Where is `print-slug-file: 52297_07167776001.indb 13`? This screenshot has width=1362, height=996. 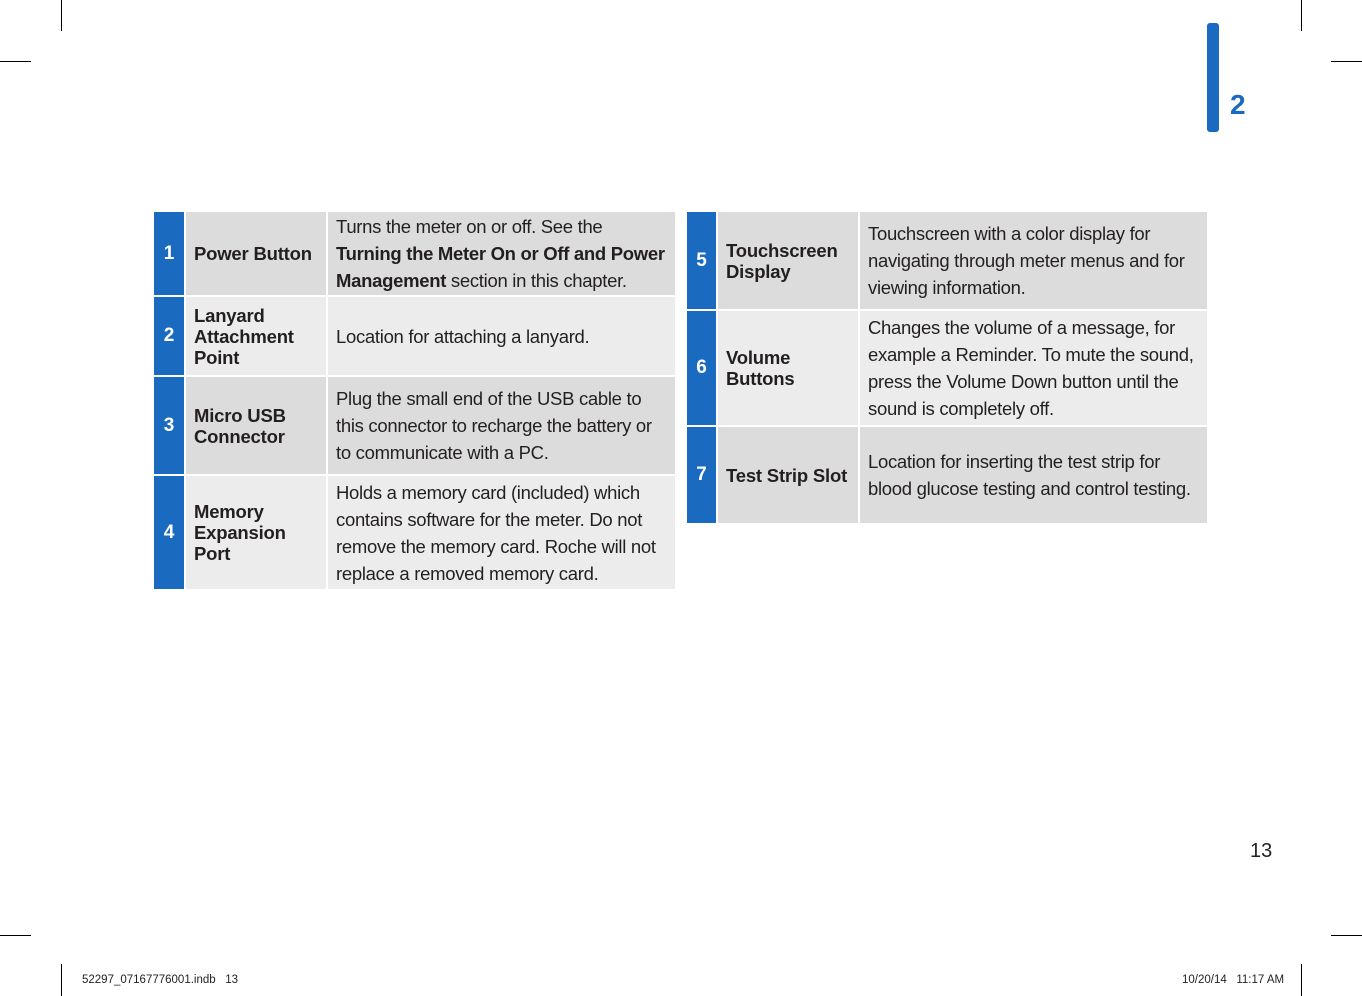 print-slug-file: 52297_07167776001.indb 13 is located at coordinates (160, 980).